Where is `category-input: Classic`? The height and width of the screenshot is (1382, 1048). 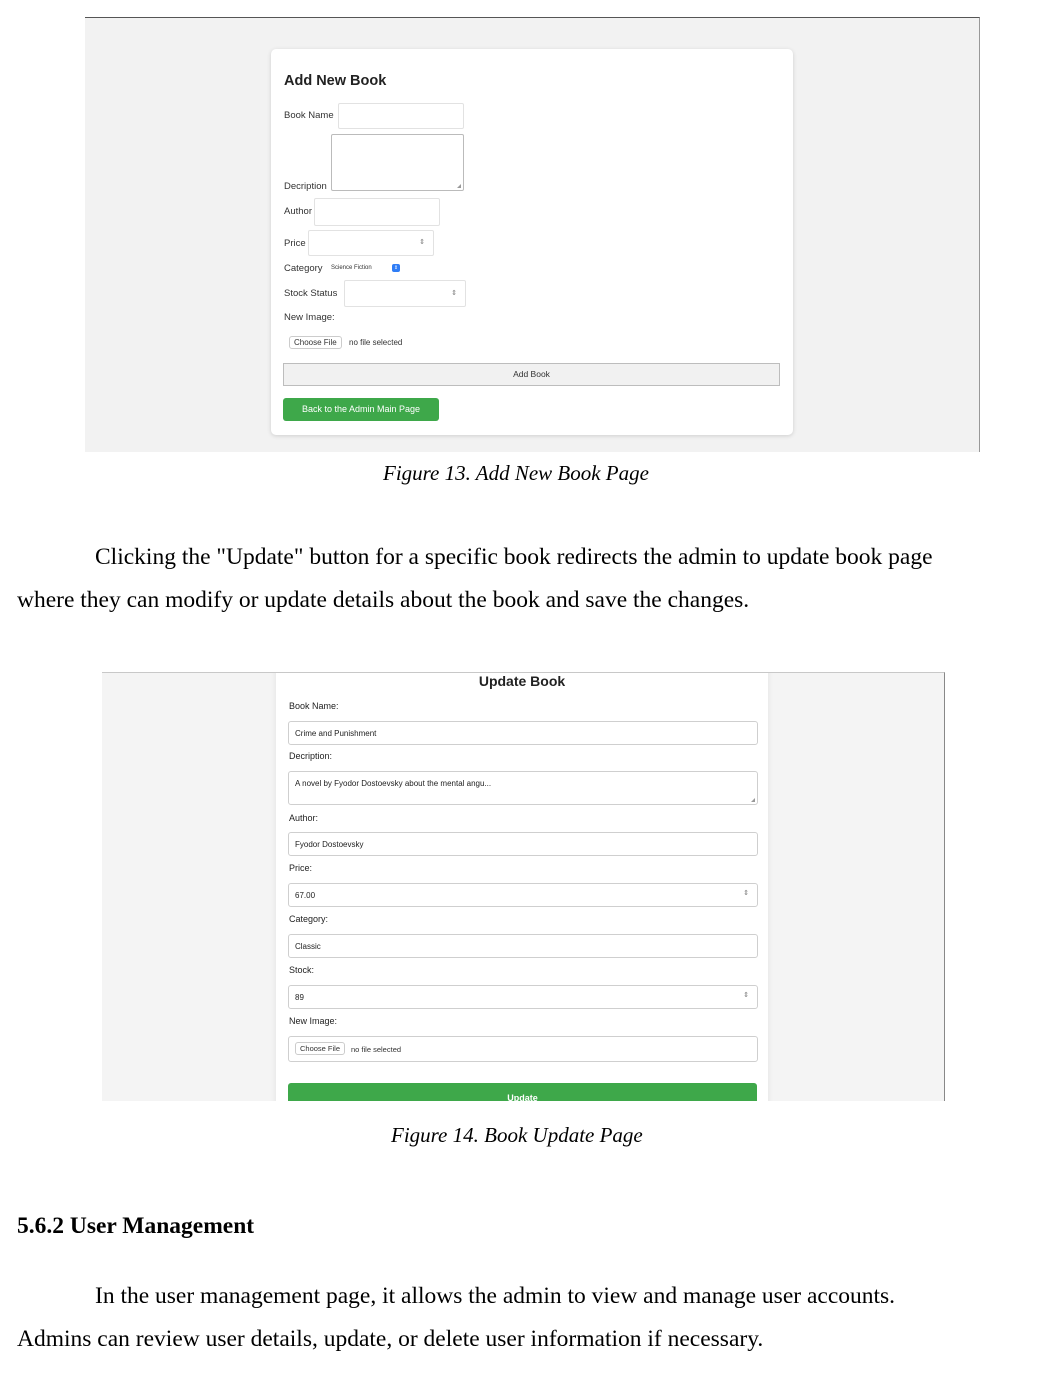
category-input: Classic is located at coordinates (523, 946).